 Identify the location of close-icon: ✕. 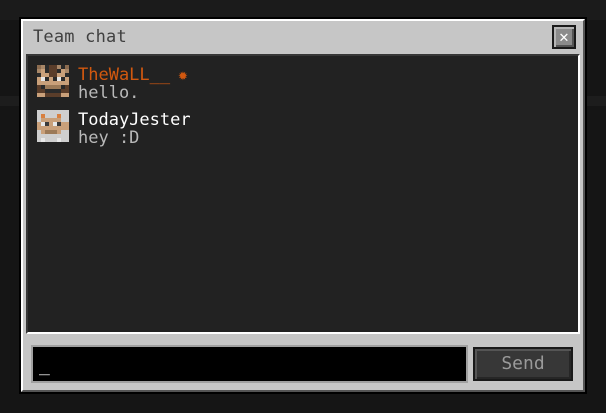
(564, 36).